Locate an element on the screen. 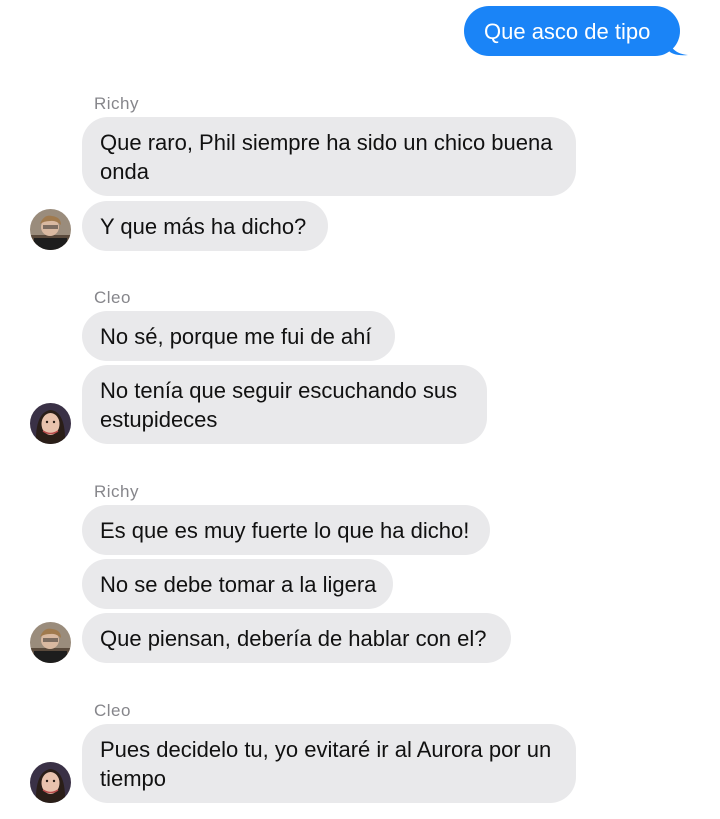  incoming-message-bubble: Es que es muy fuerte lo que ha dicho! is located at coordinates (286, 530).